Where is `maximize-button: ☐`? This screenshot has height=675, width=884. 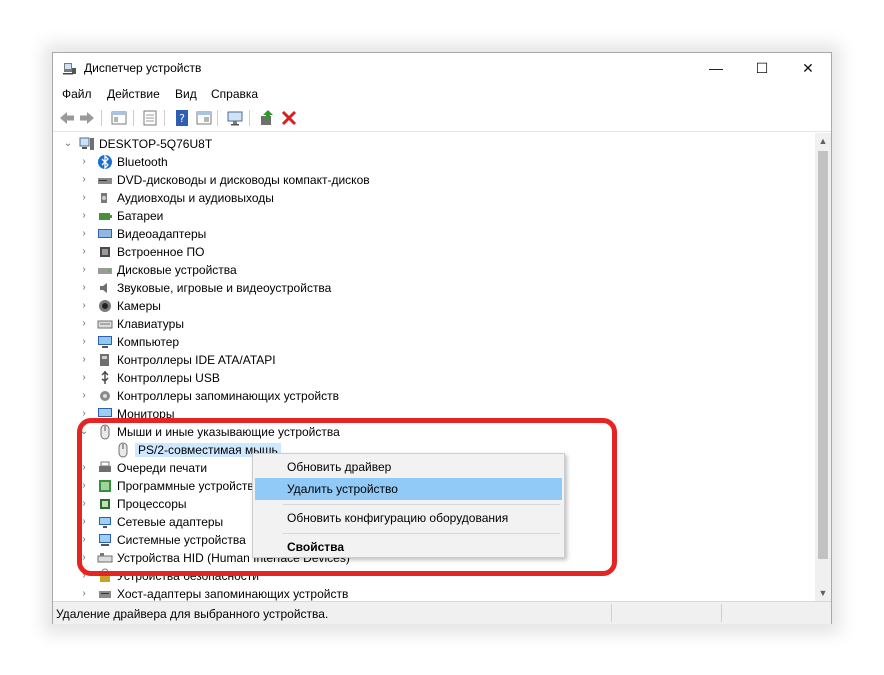
maximize-button: ☐ is located at coordinates (762, 68).